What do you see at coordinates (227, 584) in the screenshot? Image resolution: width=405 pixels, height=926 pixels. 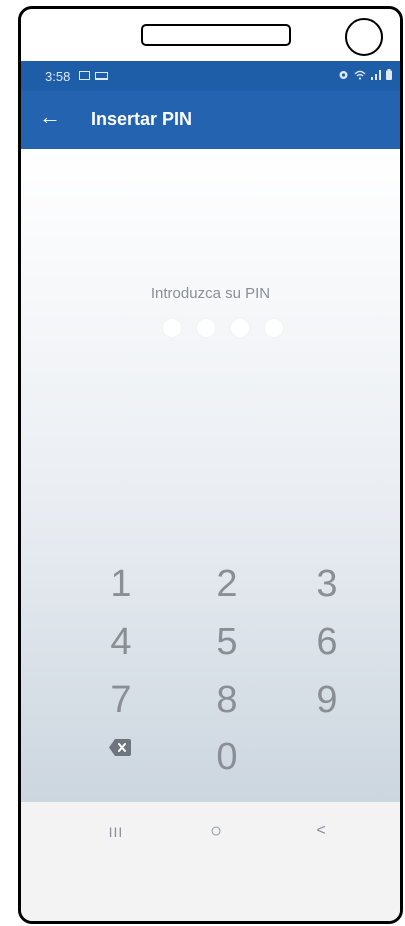 I see `key-2: 2` at bounding box center [227, 584].